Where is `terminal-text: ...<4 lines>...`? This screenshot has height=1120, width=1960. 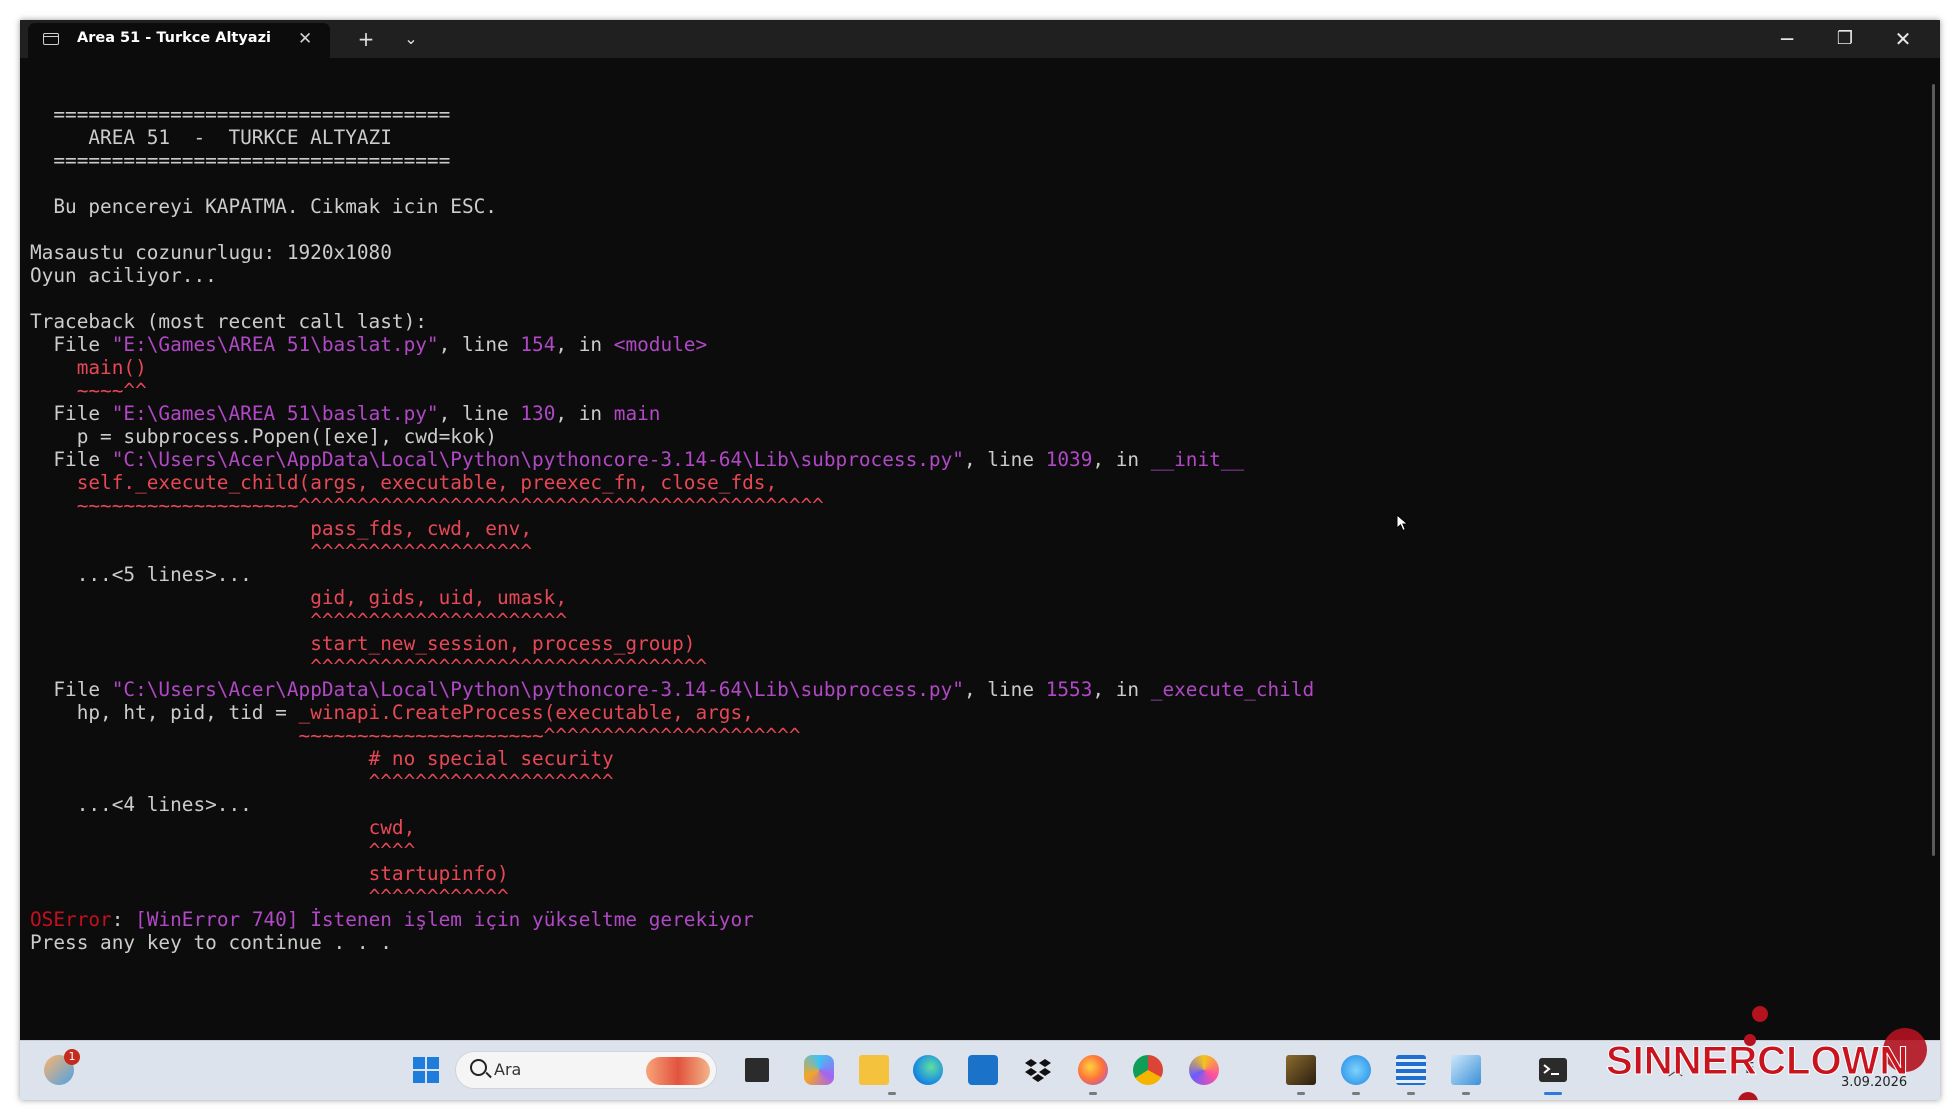
terminal-text: ...<4 lines>... is located at coordinates (141, 804).